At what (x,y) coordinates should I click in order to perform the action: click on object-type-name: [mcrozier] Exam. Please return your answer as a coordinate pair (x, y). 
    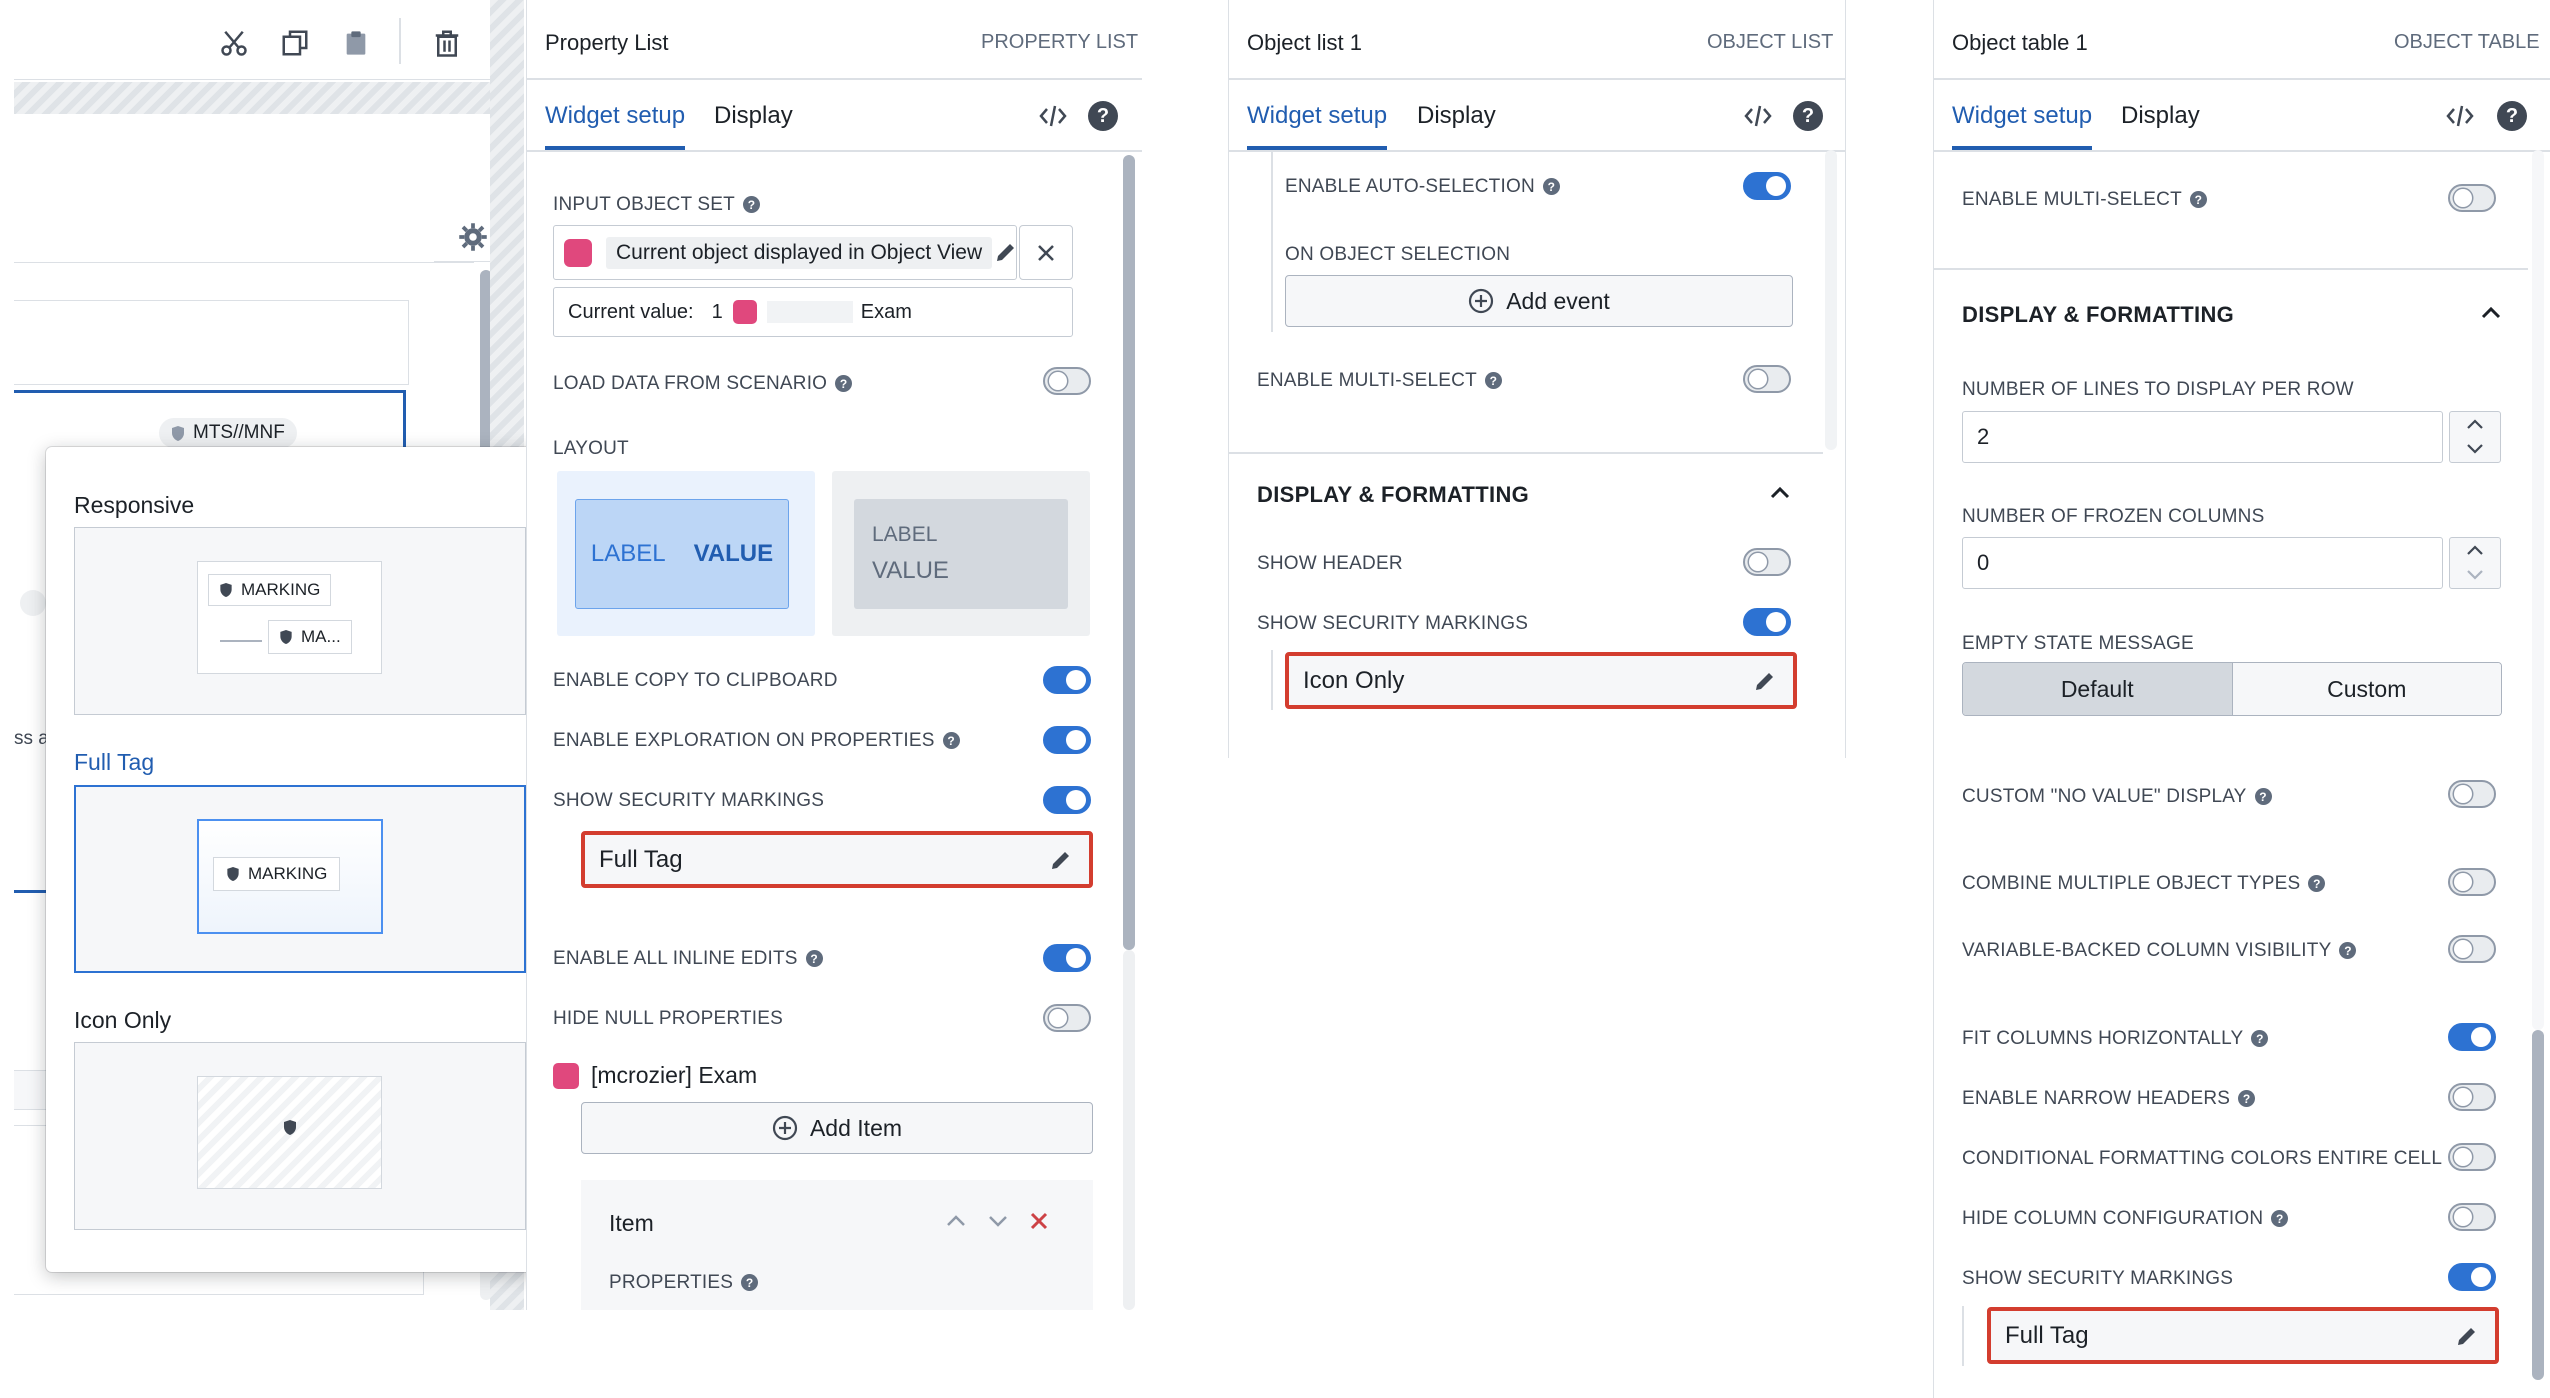
    Looking at the image, I should click on (674, 1075).